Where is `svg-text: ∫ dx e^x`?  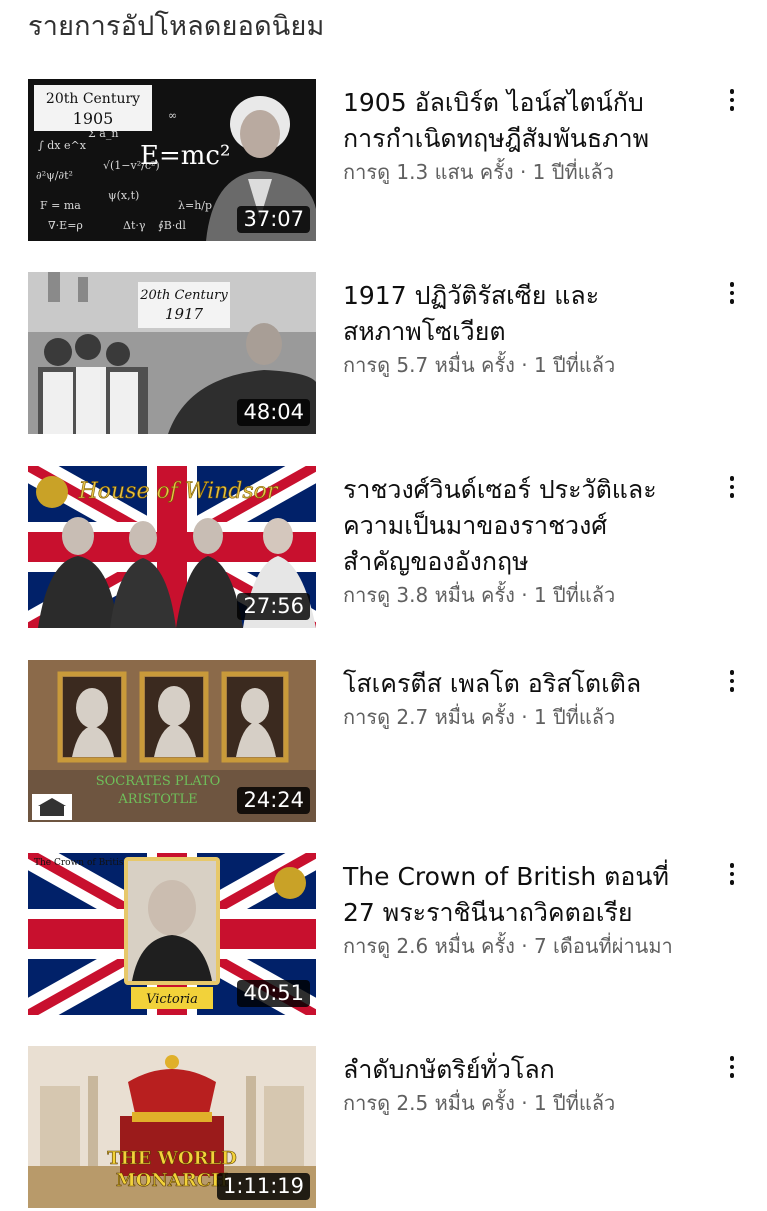 svg-text: ∫ dx e^x is located at coordinates (62, 145).